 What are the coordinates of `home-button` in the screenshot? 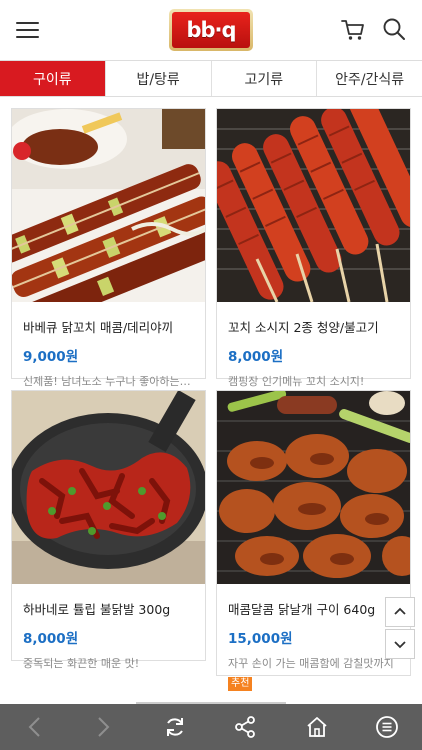 It's located at (317, 727).